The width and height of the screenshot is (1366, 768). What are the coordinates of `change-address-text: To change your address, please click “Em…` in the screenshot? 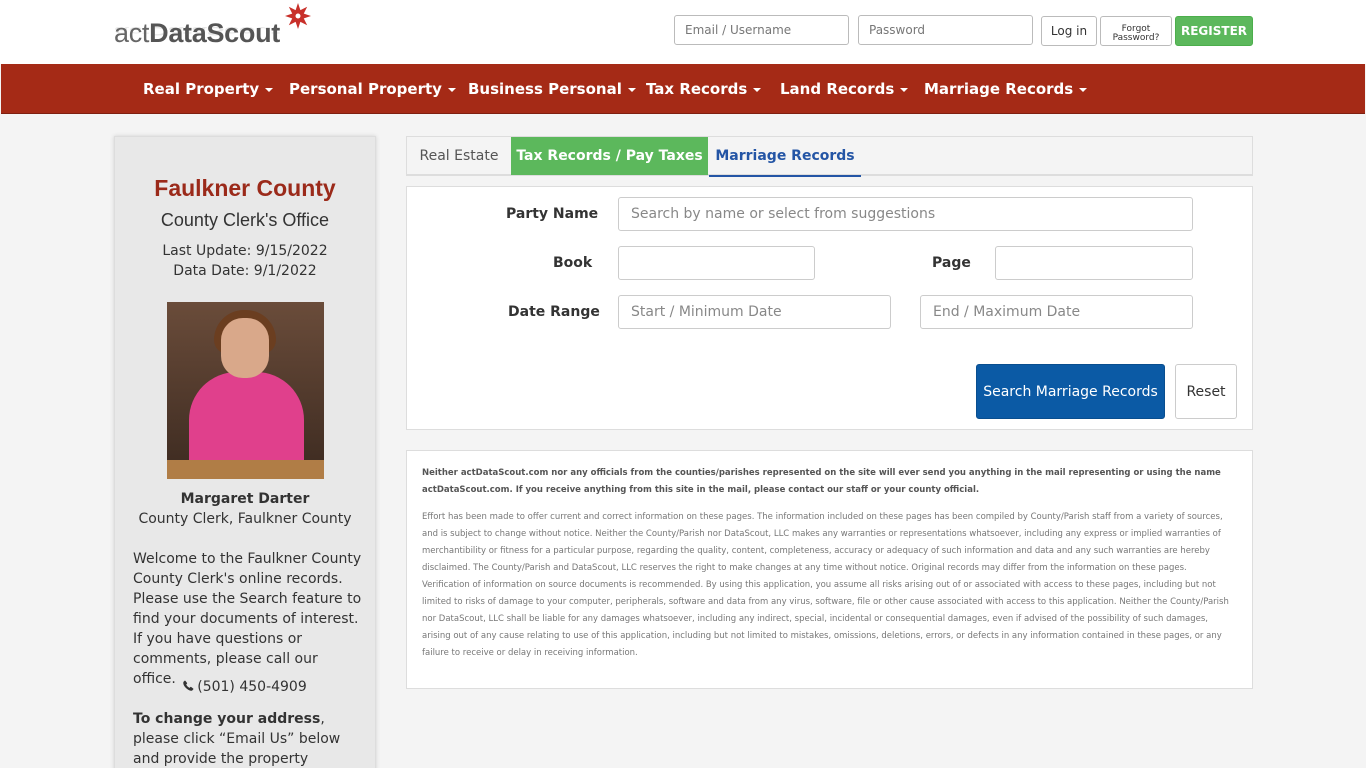 It's located at (237, 739).